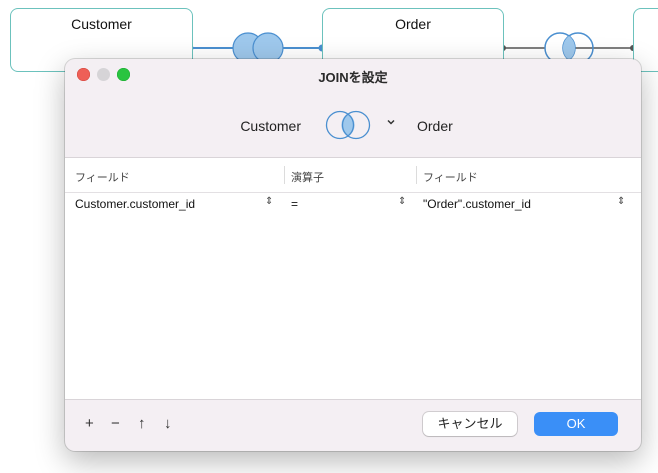 The height and width of the screenshot is (473, 658). I want to click on right-field-select: "Order".customer_id, so click(477, 204).